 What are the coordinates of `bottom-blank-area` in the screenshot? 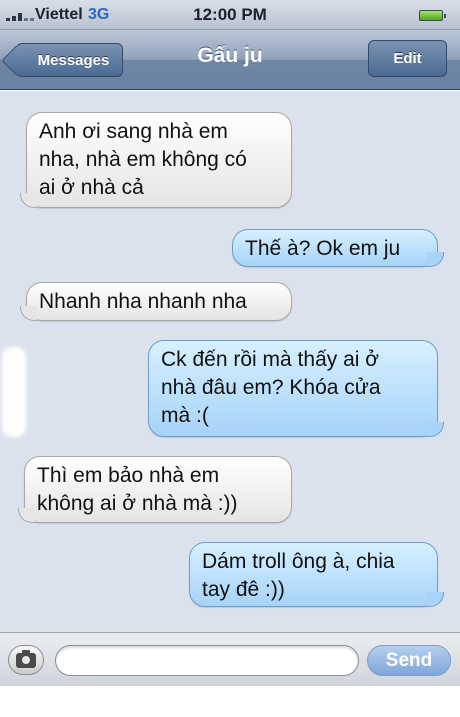 It's located at (230, 701).